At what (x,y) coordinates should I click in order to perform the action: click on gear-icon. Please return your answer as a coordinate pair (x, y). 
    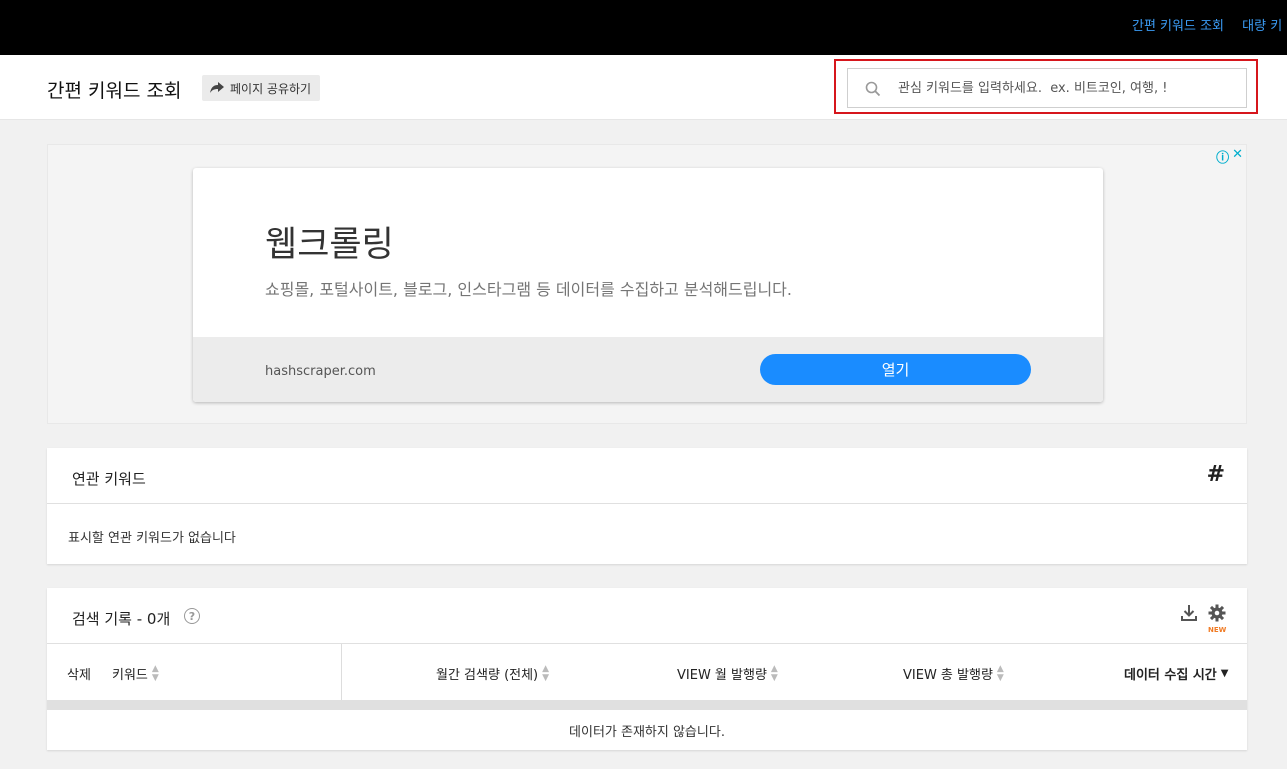
    Looking at the image, I should click on (1217, 613).